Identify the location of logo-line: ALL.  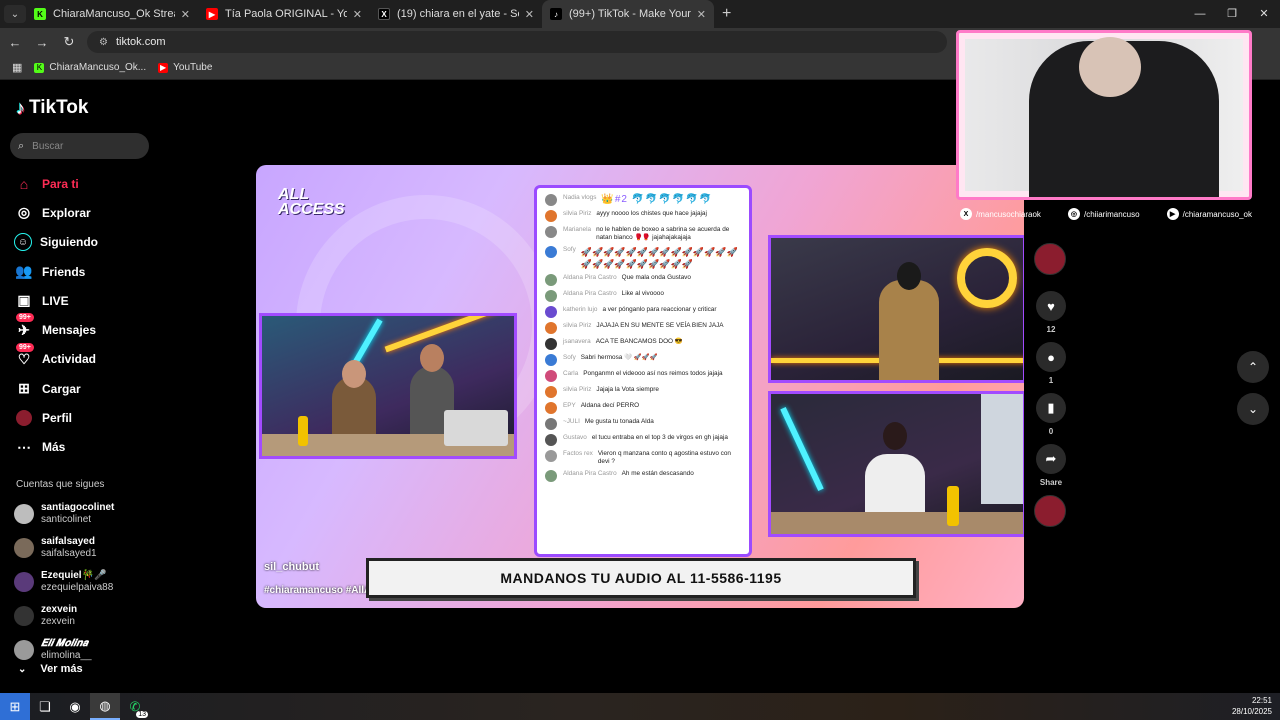
(294, 194).